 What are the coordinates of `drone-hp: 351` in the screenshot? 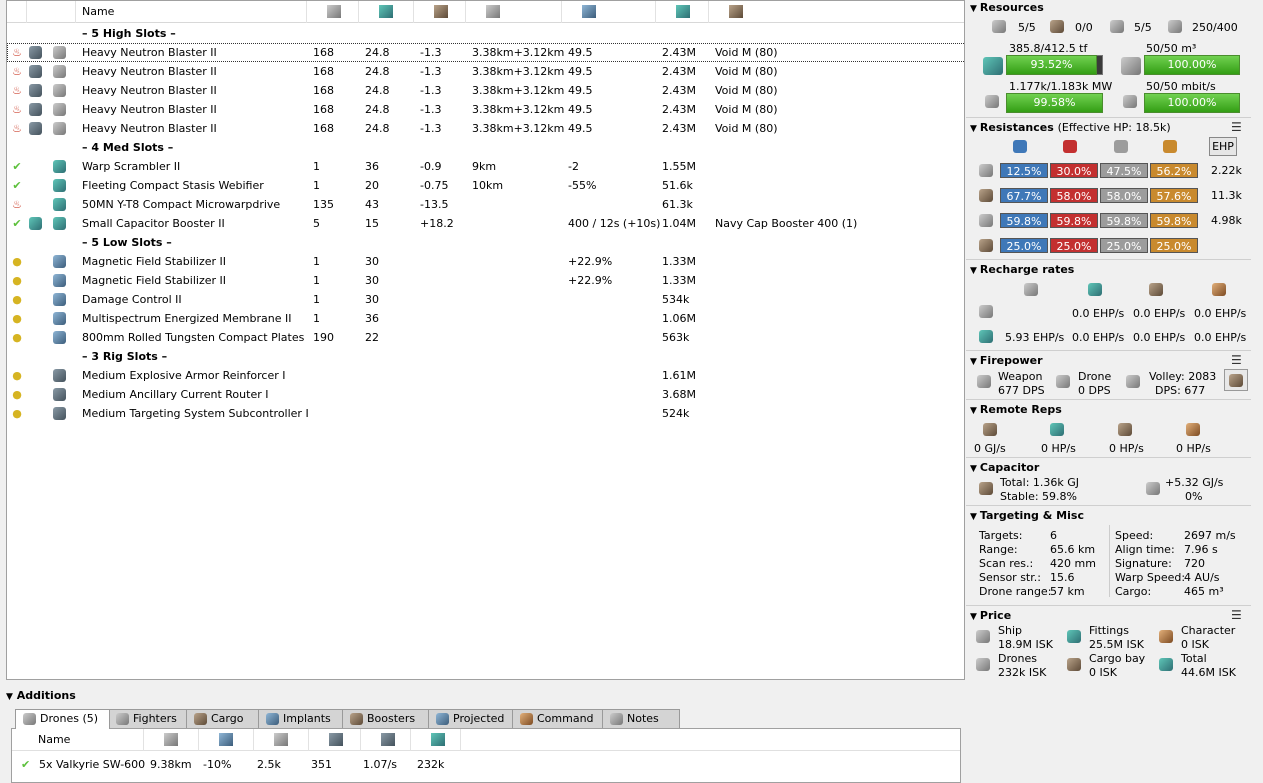 It's located at (321, 764).